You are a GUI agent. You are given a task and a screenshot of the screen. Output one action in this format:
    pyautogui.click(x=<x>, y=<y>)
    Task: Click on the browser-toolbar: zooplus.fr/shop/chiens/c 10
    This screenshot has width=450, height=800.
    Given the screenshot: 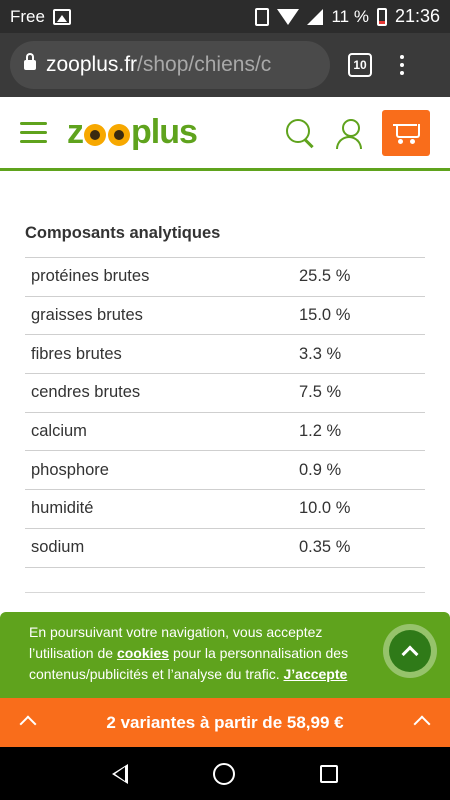 What is the action you would take?
    pyautogui.click(x=225, y=65)
    